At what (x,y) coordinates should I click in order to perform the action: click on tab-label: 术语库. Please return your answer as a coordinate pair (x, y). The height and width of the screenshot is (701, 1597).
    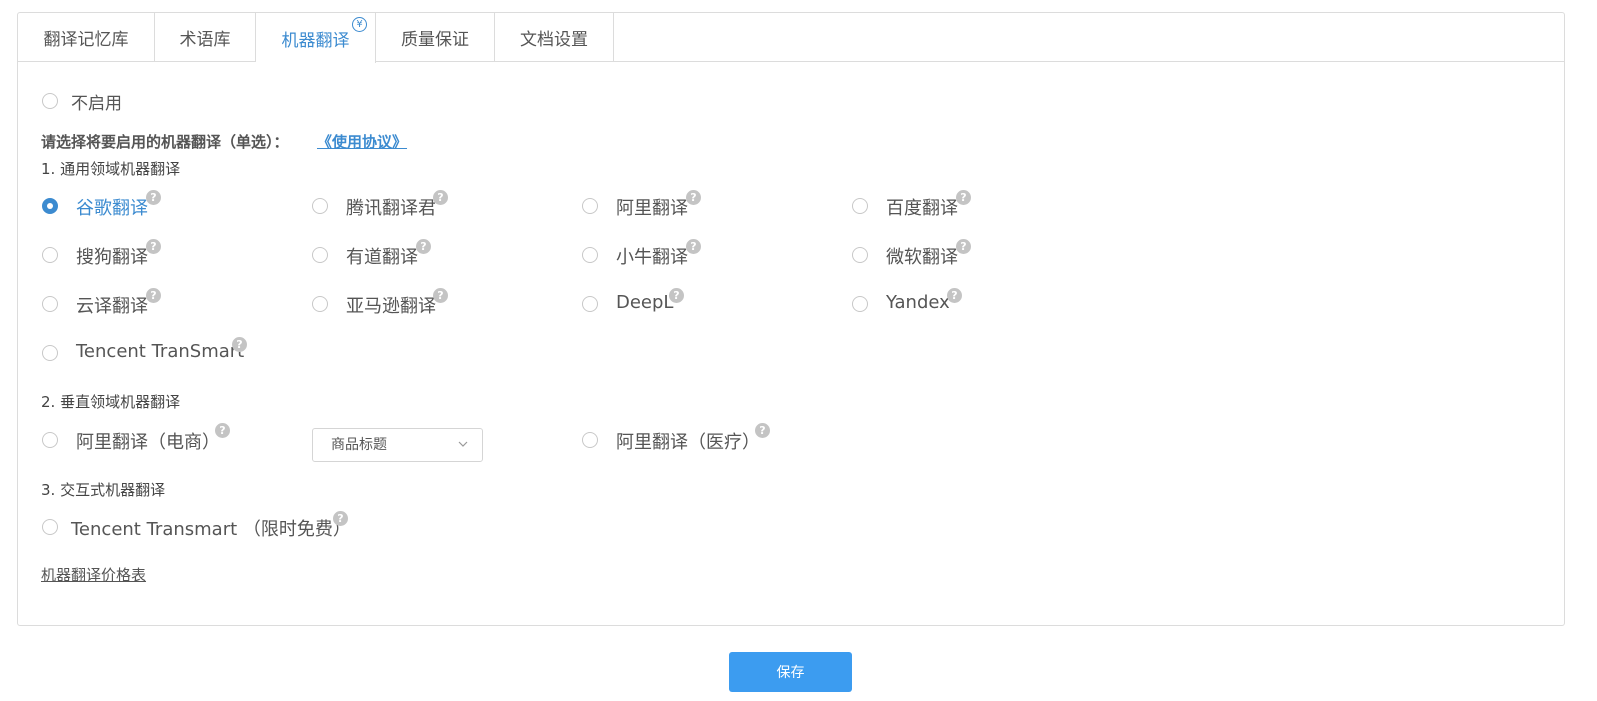
    Looking at the image, I should click on (205, 40).